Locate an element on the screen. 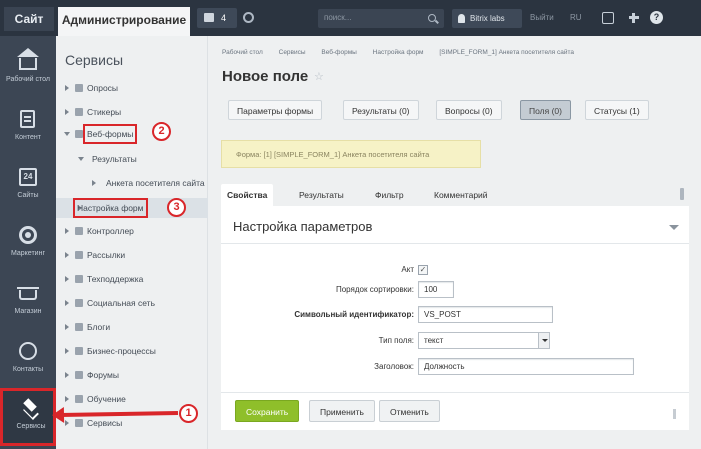 Image resolution: width=701 pixels, height=449 pixels. breadcrumb-item: Рабочий стол is located at coordinates (242, 52).